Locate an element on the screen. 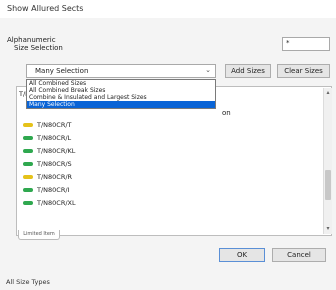 The height and width of the screenshot is (290, 336). size-selection-label: Size Selection is located at coordinates (38, 48).